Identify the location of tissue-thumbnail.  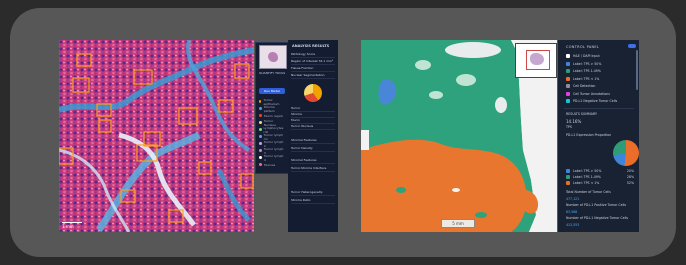
(273, 57).